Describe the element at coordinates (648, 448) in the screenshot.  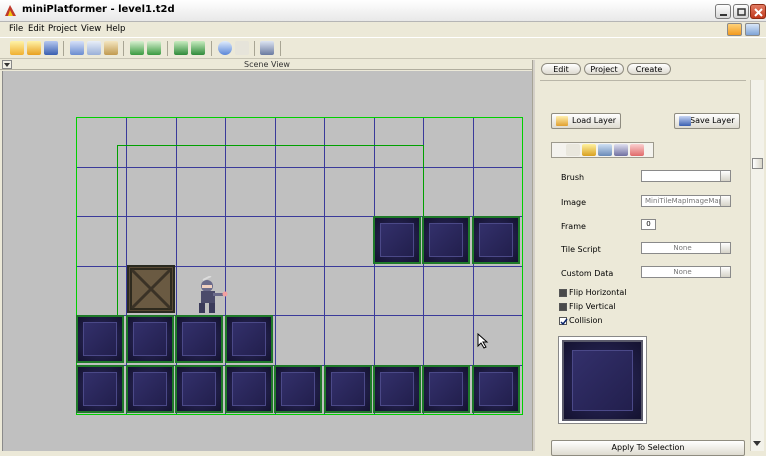
I see `apply-to-selection-button: Apply To Selection` at that location.